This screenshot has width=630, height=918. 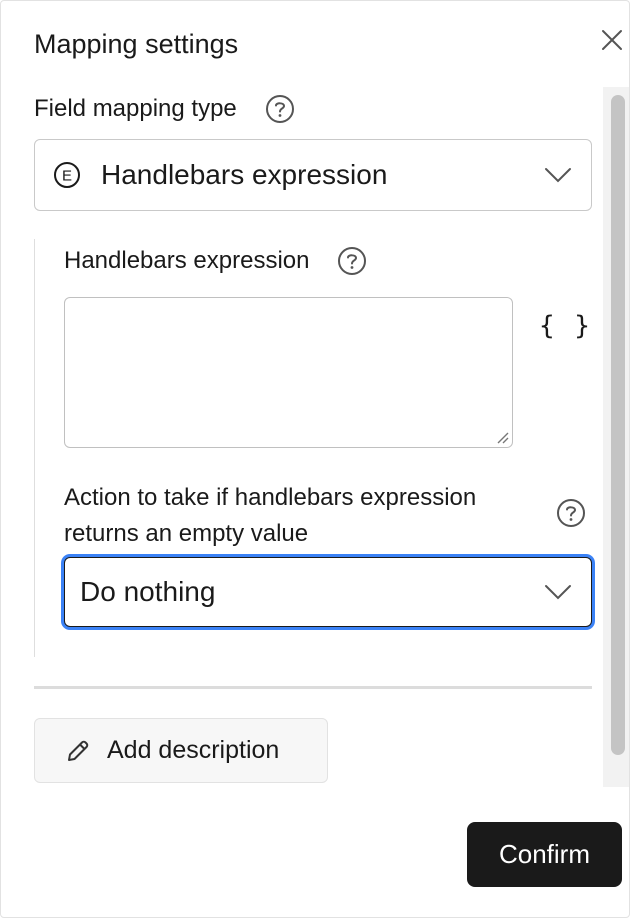 I want to click on field-mapping-type-label: Field mapping type, so click(x=135, y=108).